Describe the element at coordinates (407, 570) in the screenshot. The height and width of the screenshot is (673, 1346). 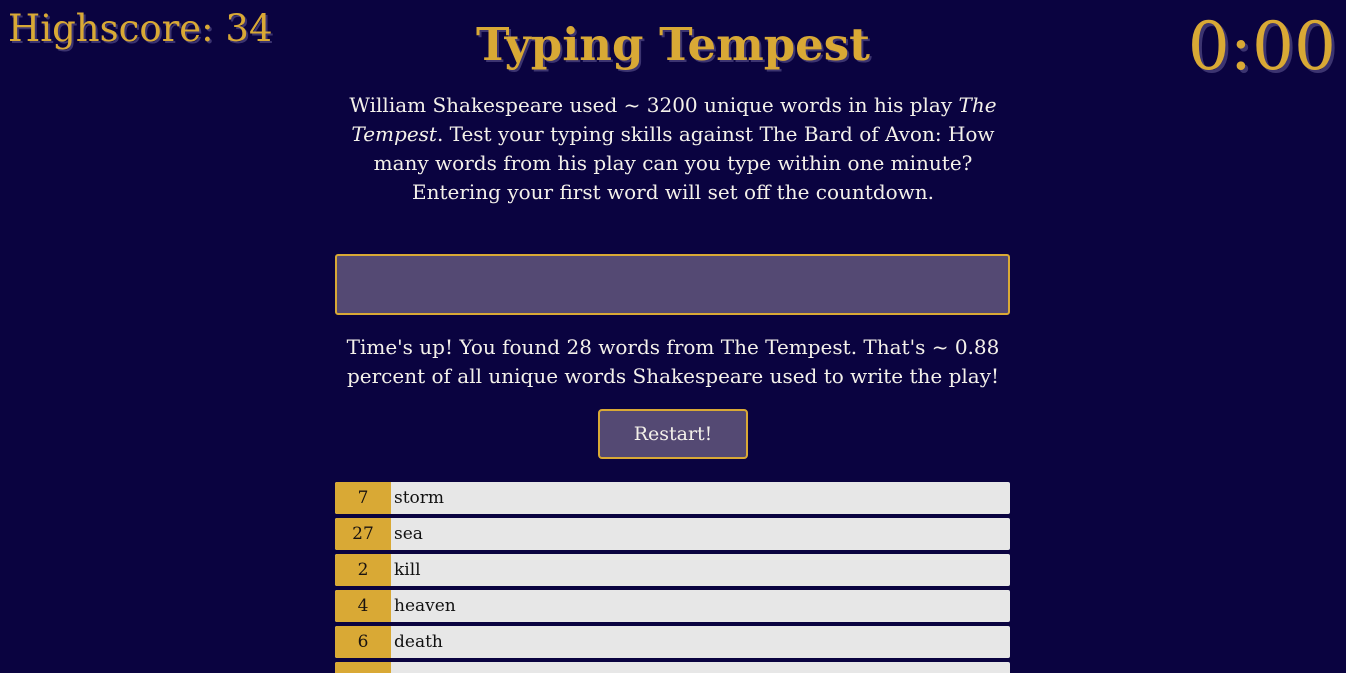
I see `word-text: kill` at that location.